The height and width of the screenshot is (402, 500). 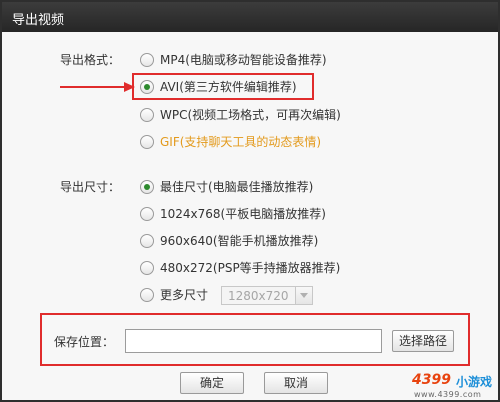 I want to click on option-mp4-label: MP4(电脑或移动智能设备推荐), so click(x=243, y=59).